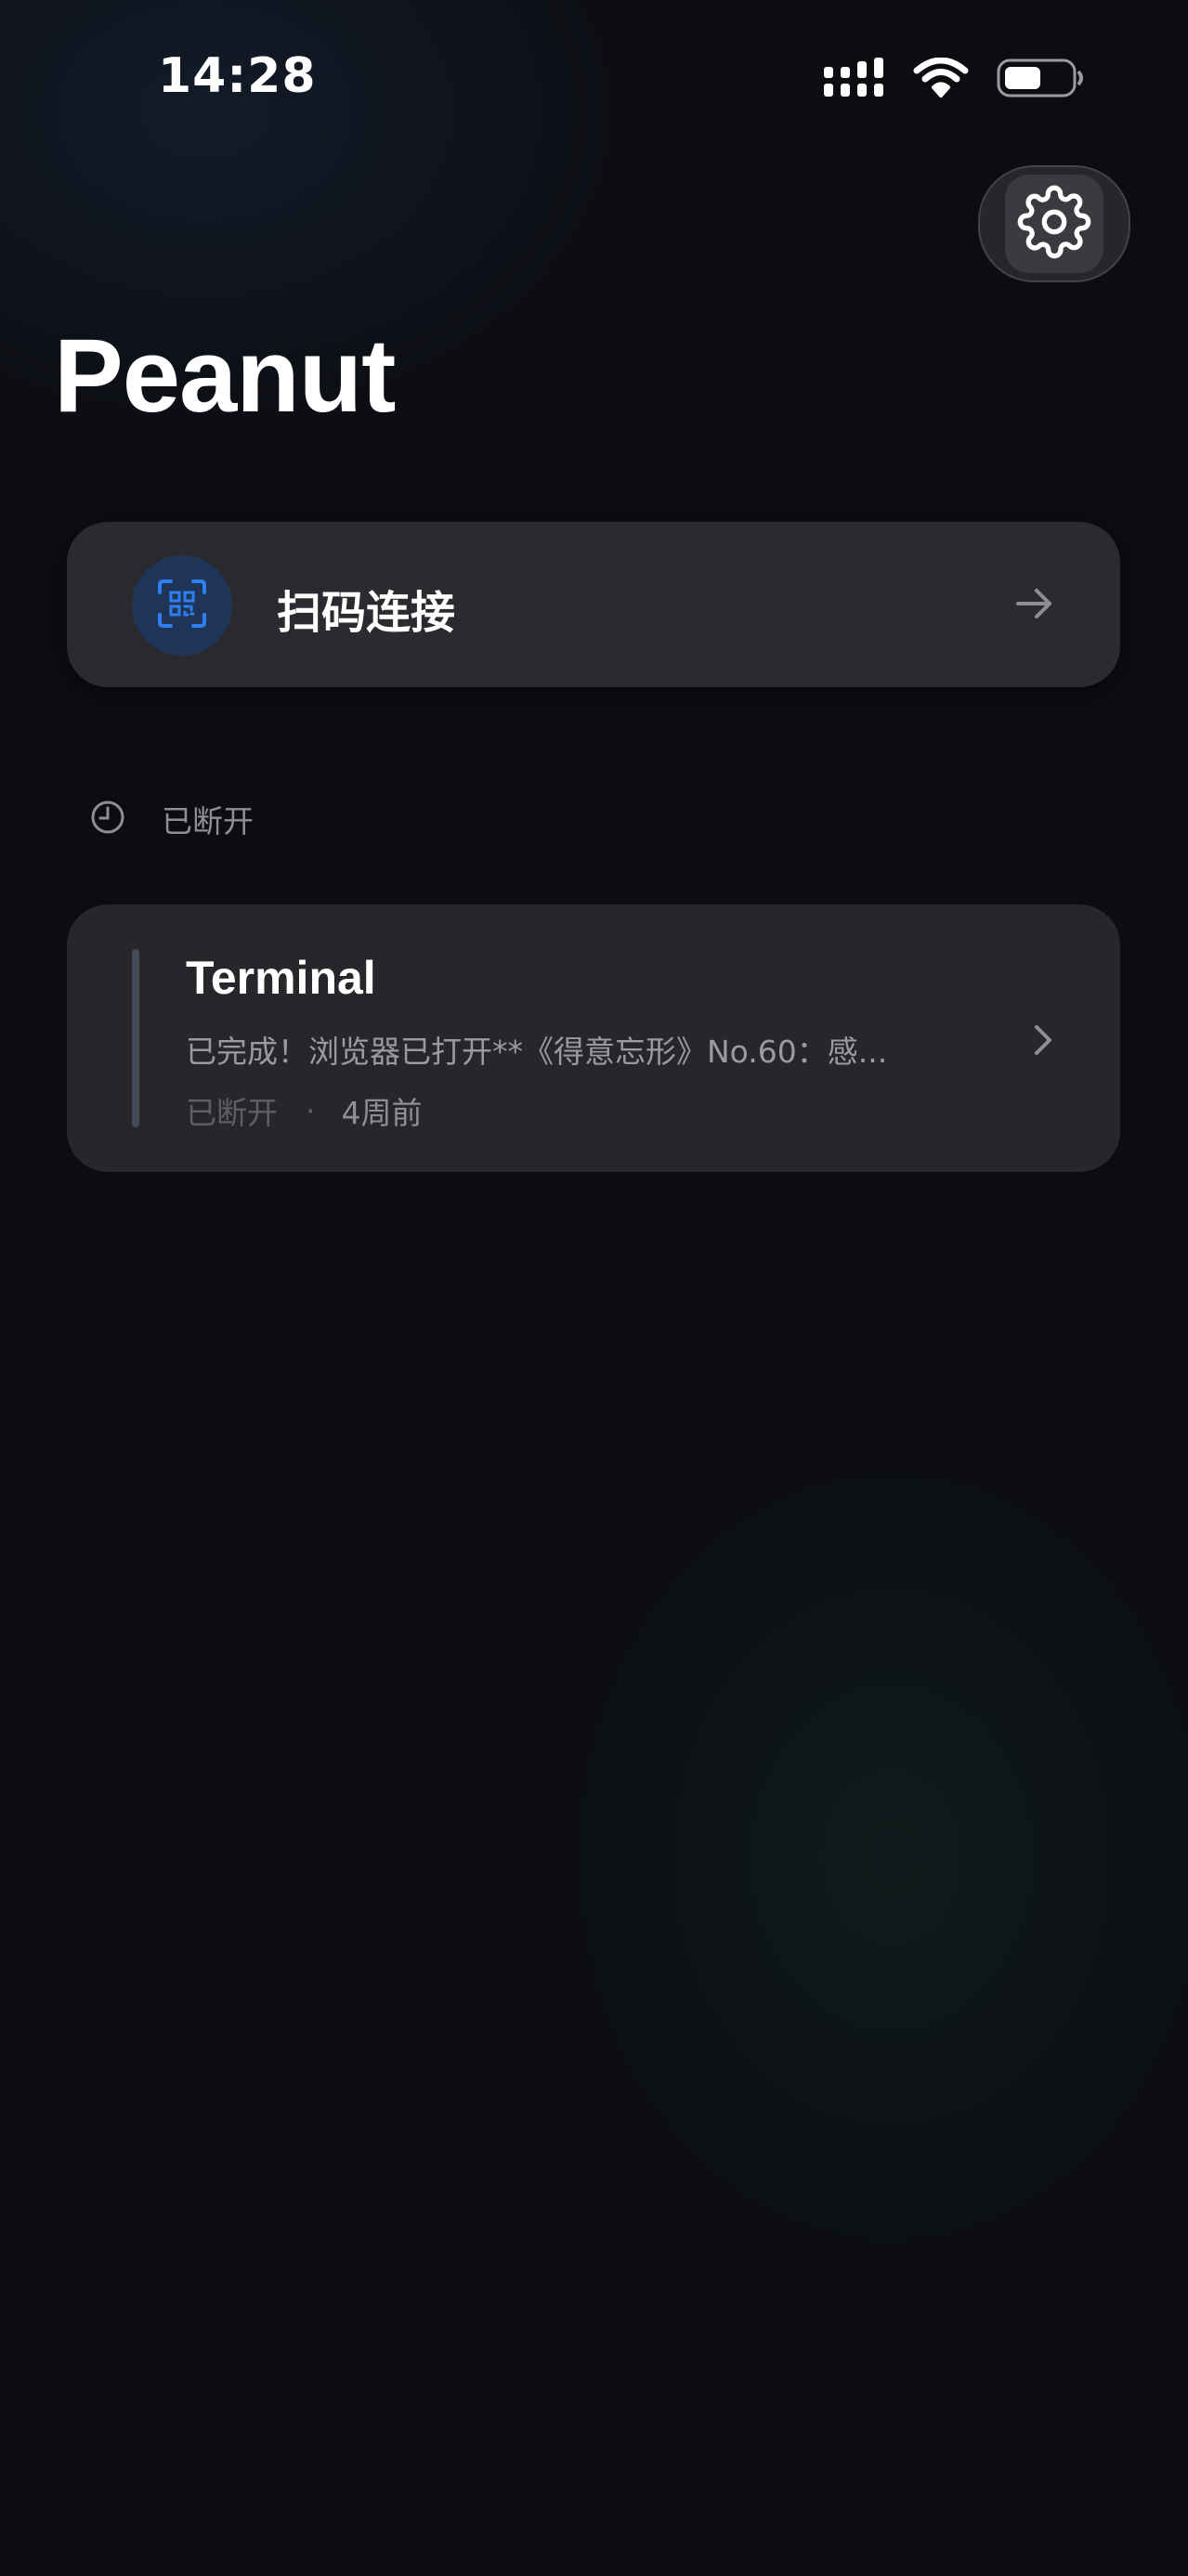 The image size is (1188, 2576). I want to click on chevron-right-icon, so click(1042, 1042).